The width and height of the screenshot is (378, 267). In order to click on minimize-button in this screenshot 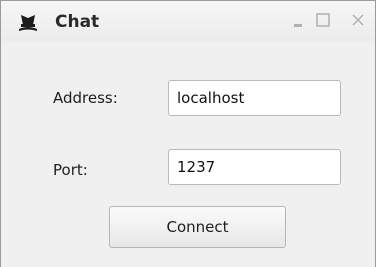, I will do `click(298, 22)`.